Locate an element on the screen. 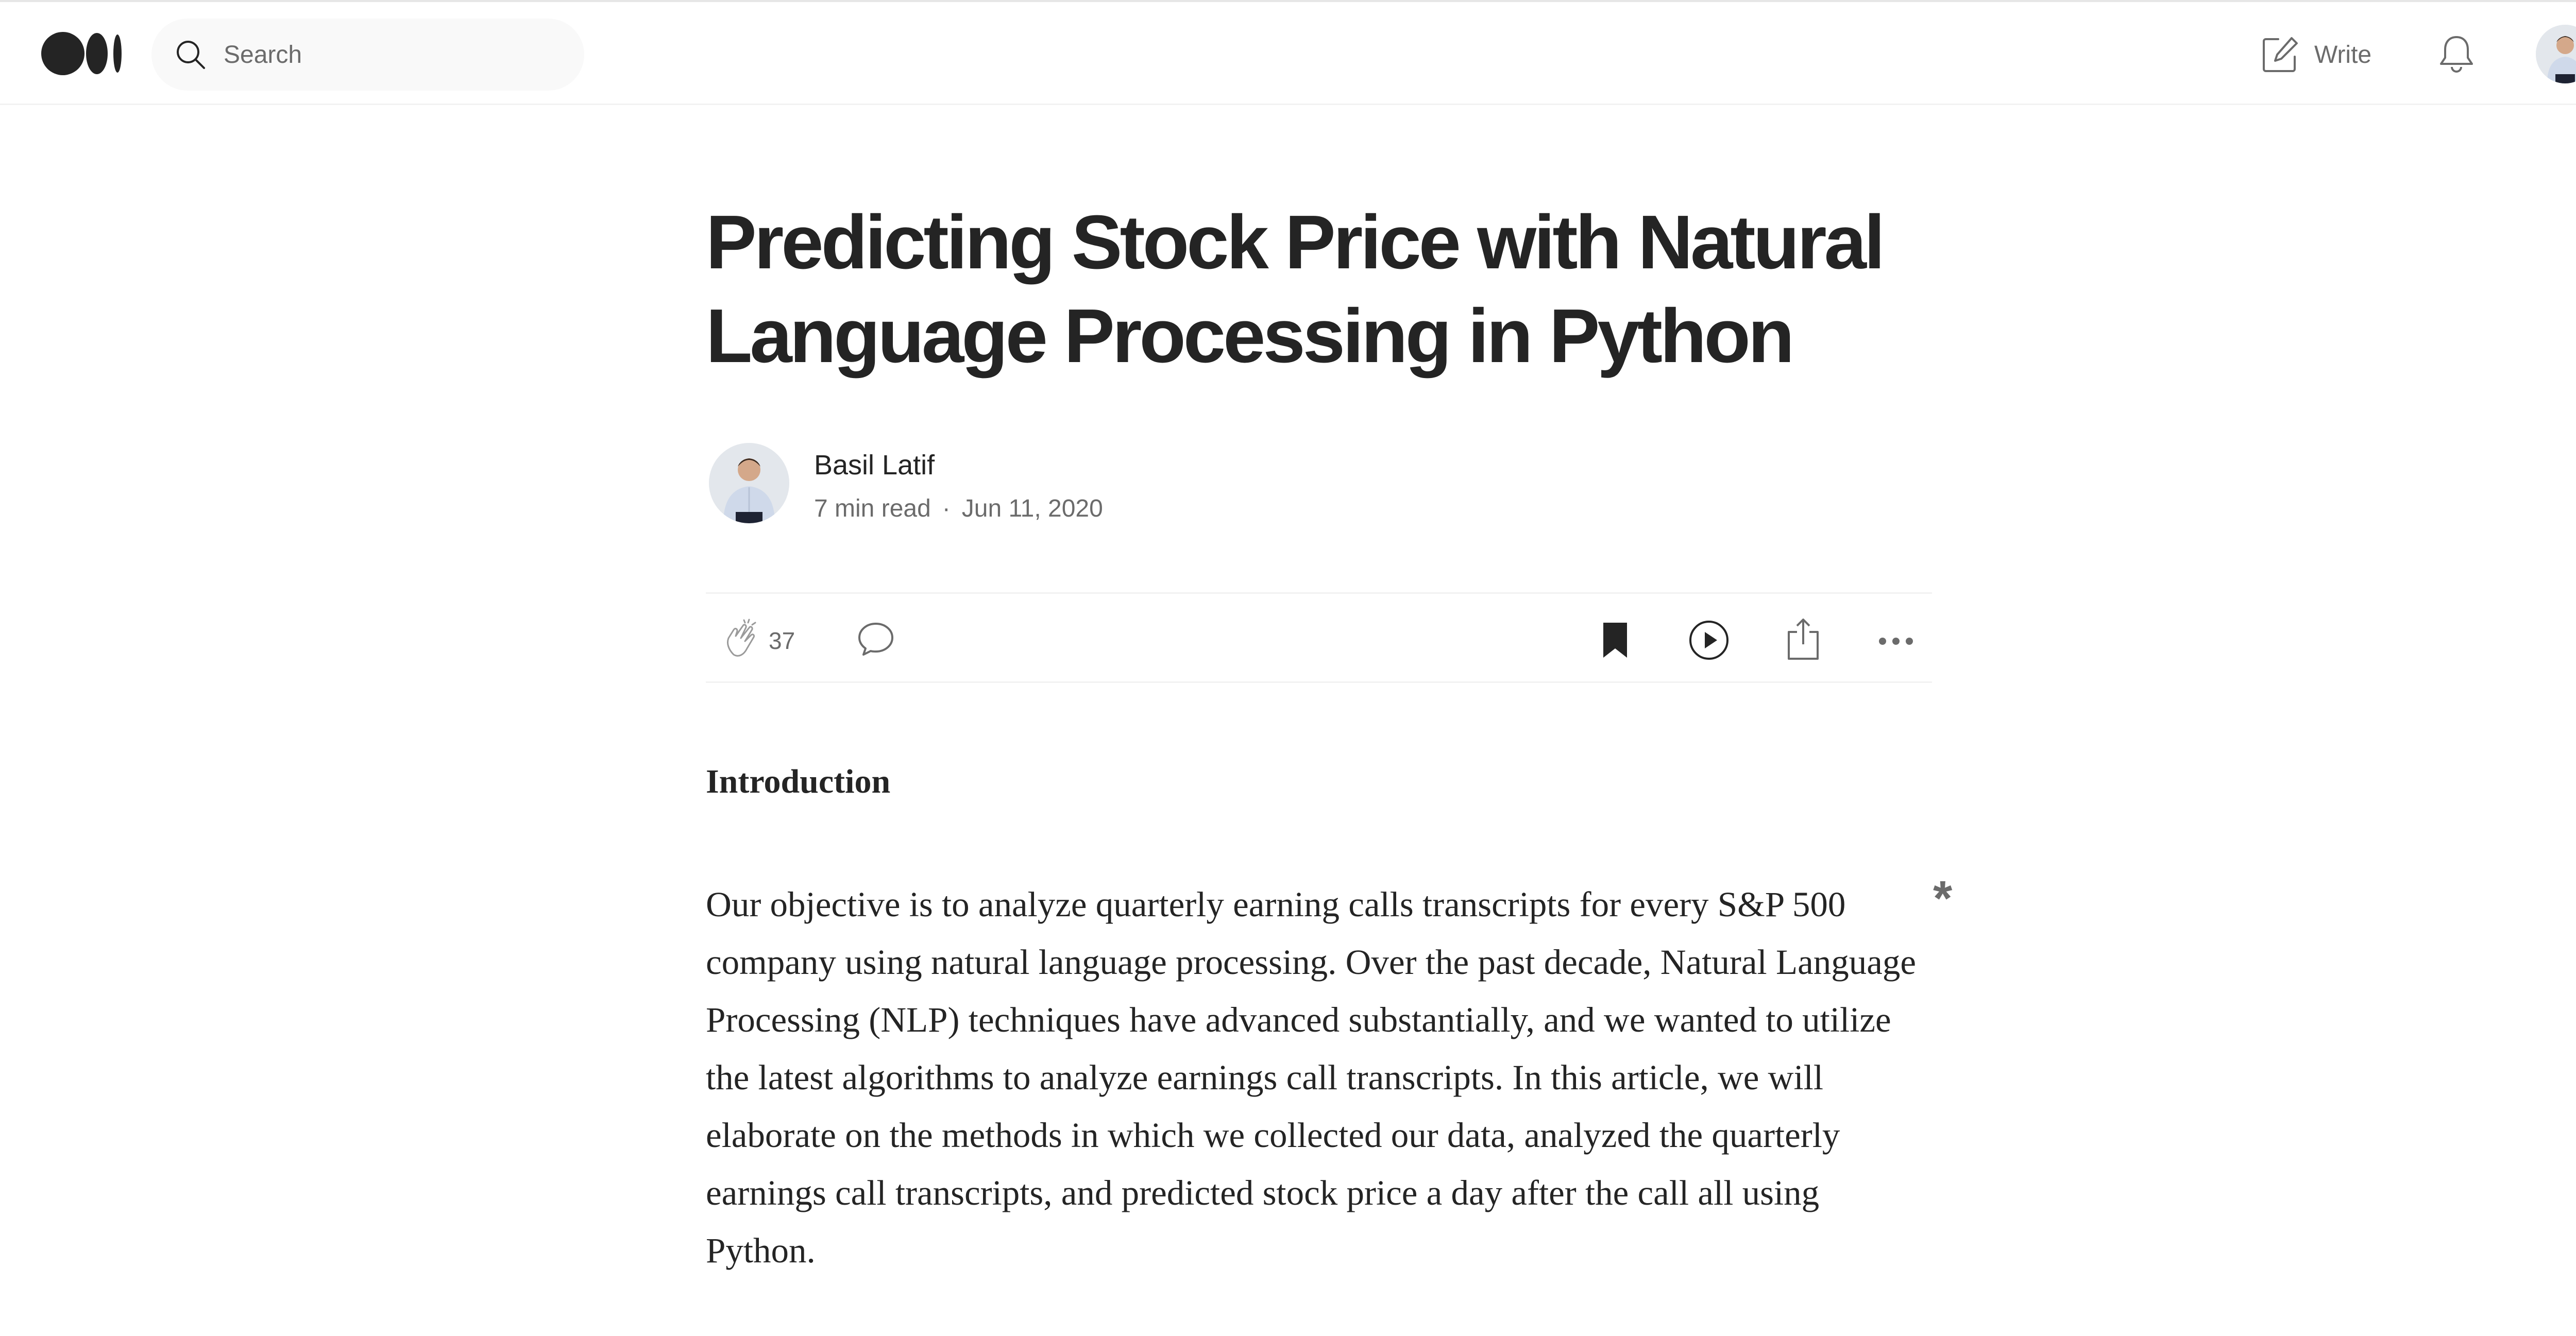  write-button: Write is located at coordinates (2322, 54).